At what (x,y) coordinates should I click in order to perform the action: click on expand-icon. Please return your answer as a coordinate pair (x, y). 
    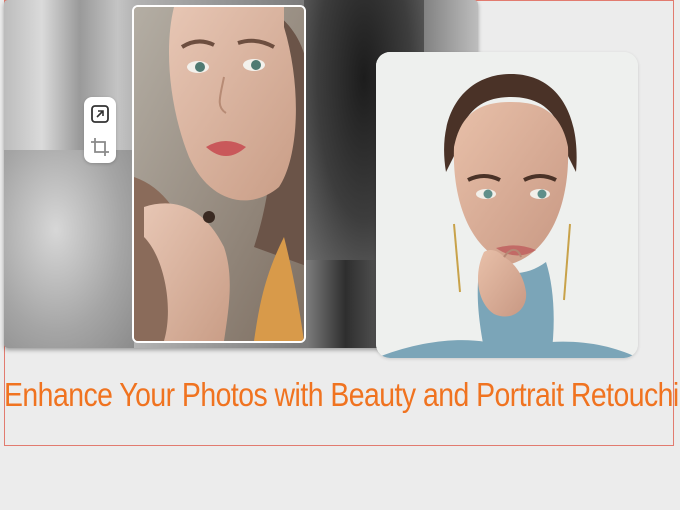
    Looking at the image, I should click on (100, 113).